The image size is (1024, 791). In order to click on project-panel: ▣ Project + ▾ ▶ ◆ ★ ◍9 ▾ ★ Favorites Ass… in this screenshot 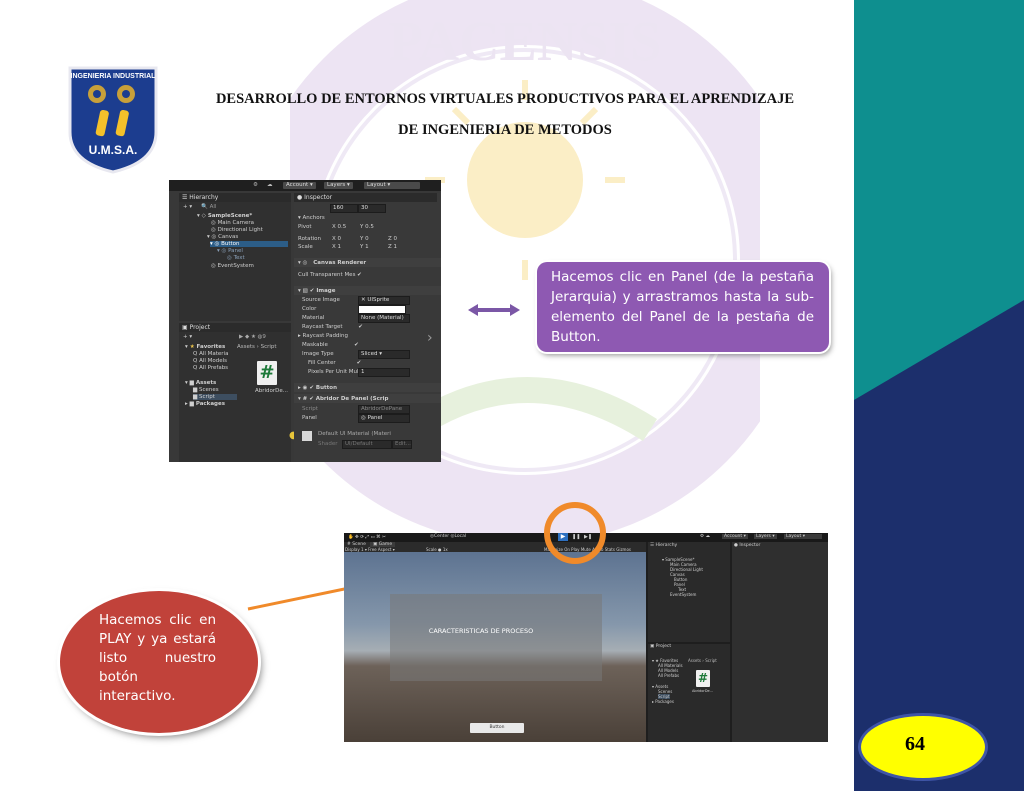, I will do `click(238, 392)`.